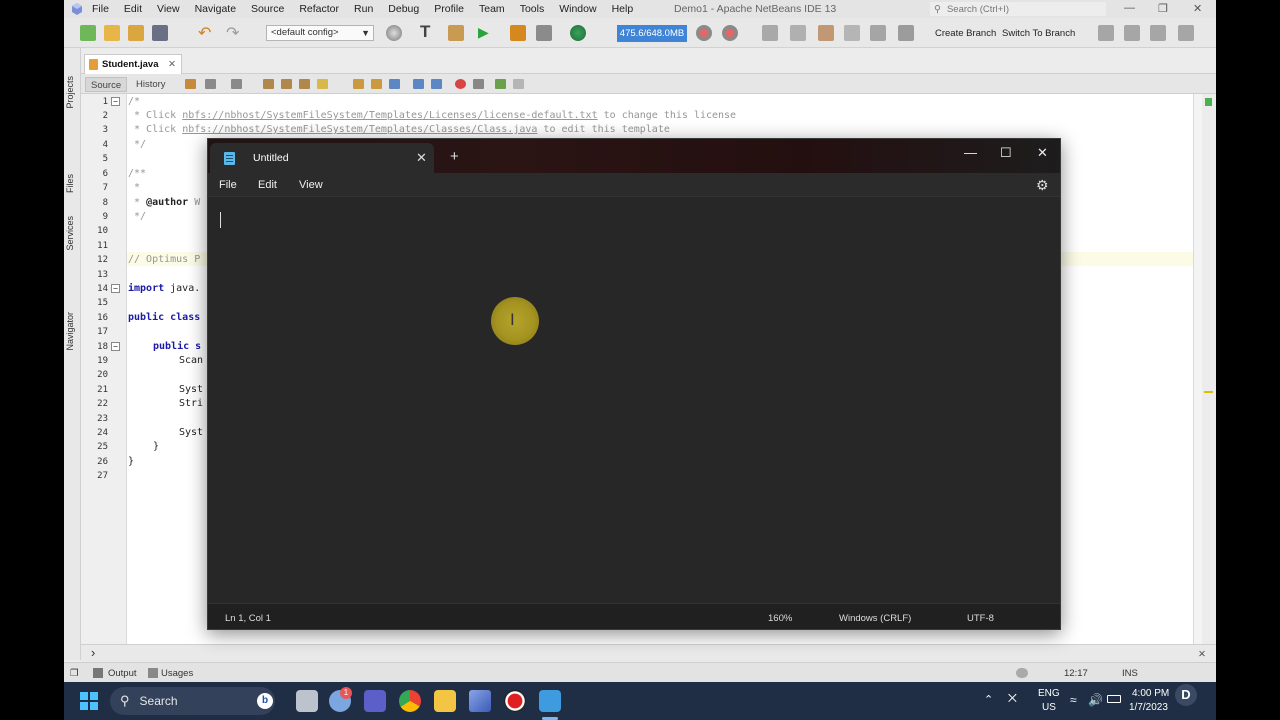 The height and width of the screenshot is (720, 1280). What do you see at coordinates (267, 9) in the screenshot?
I see `menu-source: Source` at bounding box center [267, 9].